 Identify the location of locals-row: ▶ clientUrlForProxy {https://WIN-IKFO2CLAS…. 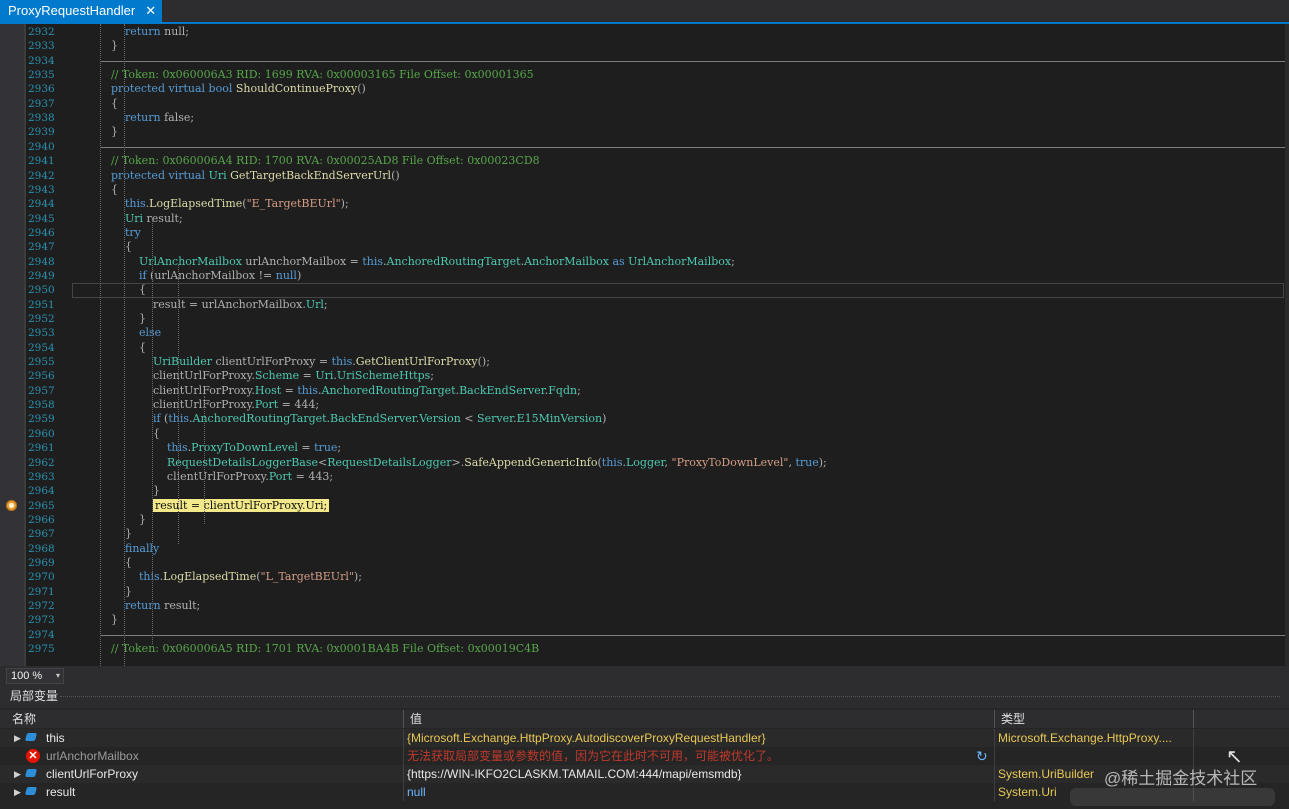
(644, 774).